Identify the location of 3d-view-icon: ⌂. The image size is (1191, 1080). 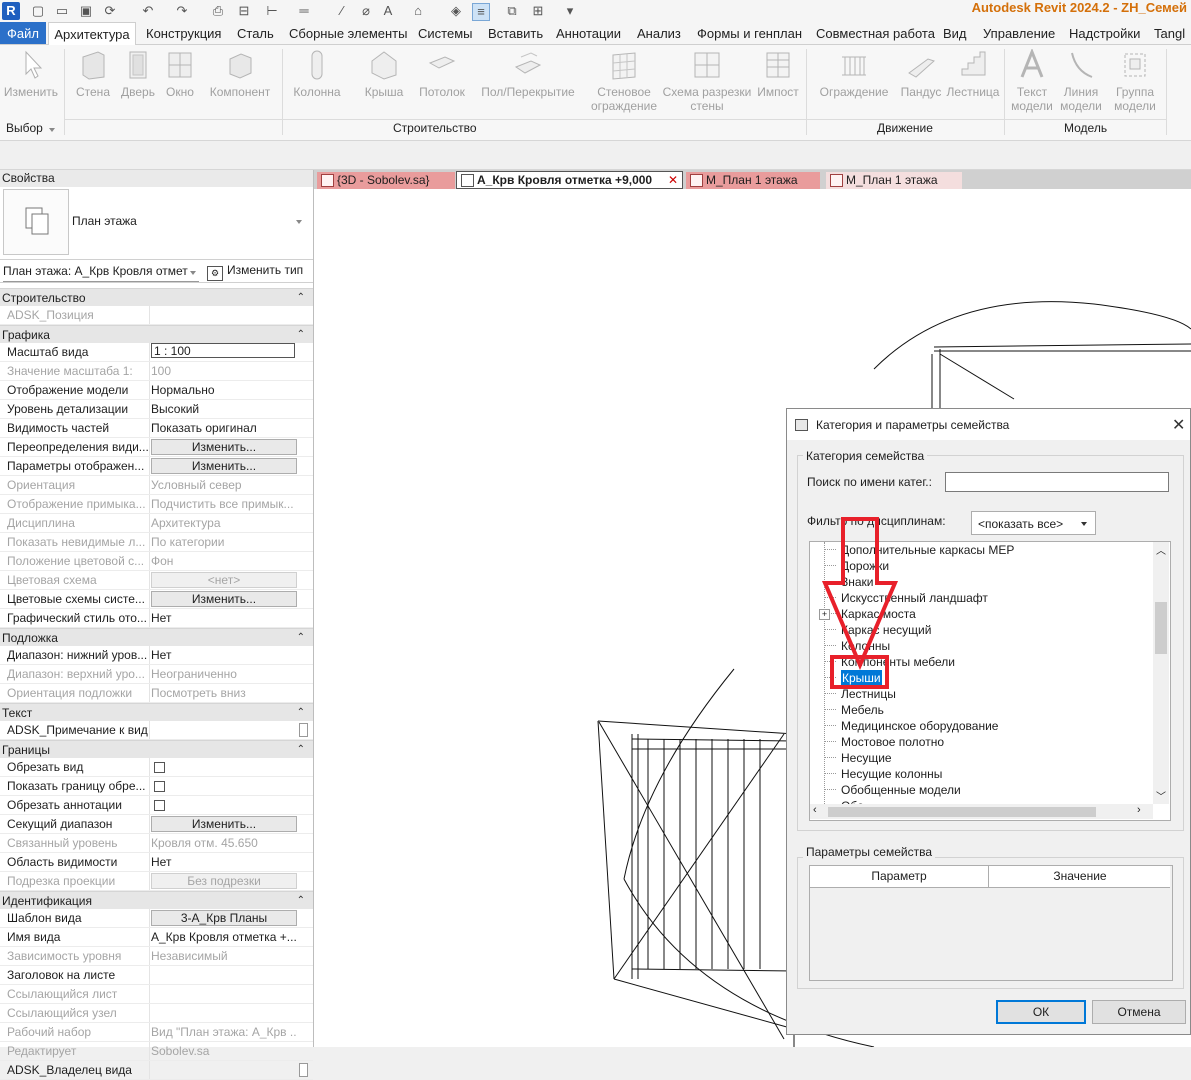
(418, 11).